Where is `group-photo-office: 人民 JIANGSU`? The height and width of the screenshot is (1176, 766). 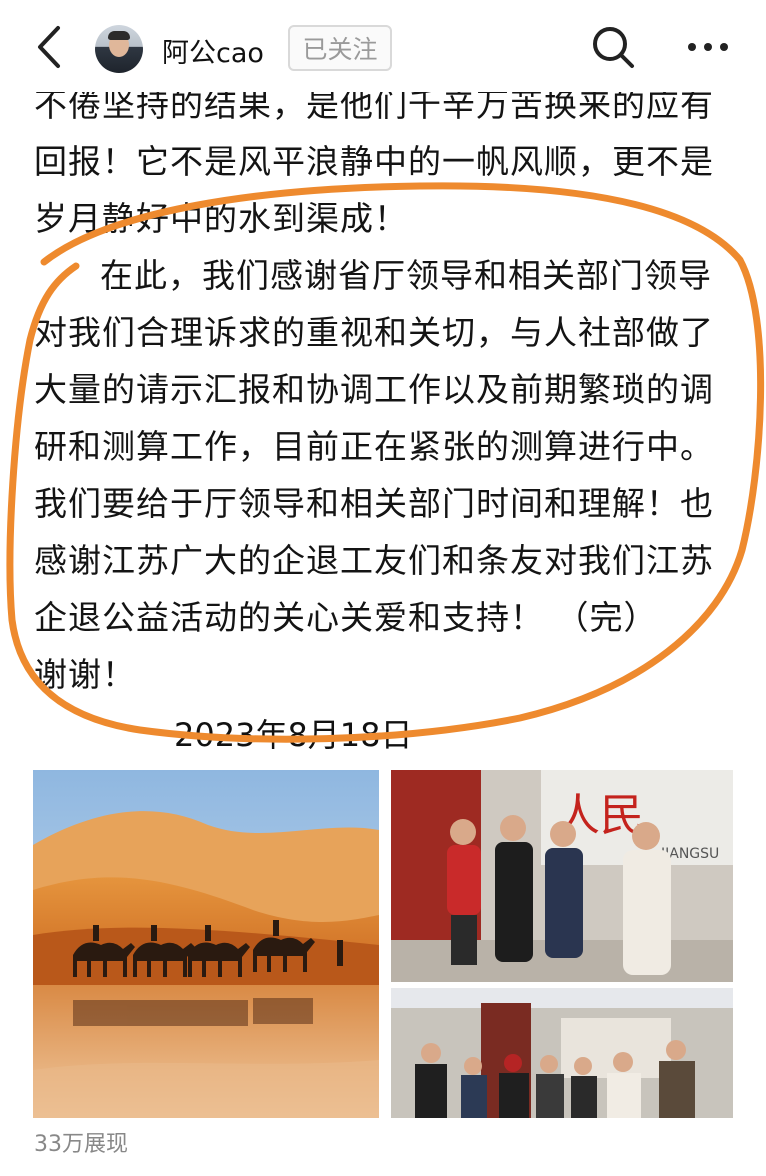 group-photo-office: 人民 JIANGSU is located at coordinates (562, 876).